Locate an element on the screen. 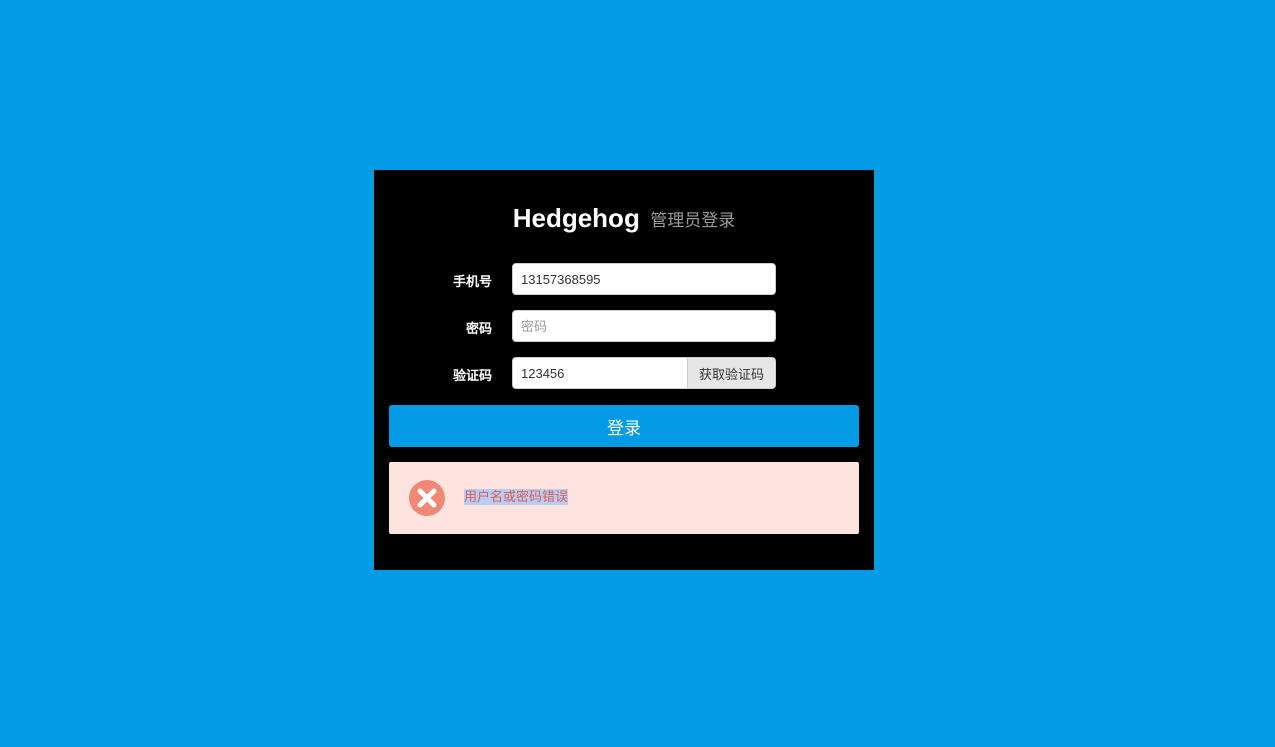  phone-input is located at coordinates (644, 279).